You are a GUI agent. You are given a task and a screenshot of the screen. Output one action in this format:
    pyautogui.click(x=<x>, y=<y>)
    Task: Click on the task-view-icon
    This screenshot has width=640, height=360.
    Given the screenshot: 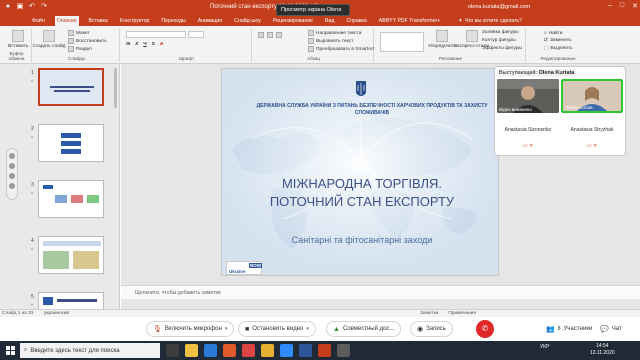 What is the action you would take?
    pyautogui.click(x=172, y=350)
    